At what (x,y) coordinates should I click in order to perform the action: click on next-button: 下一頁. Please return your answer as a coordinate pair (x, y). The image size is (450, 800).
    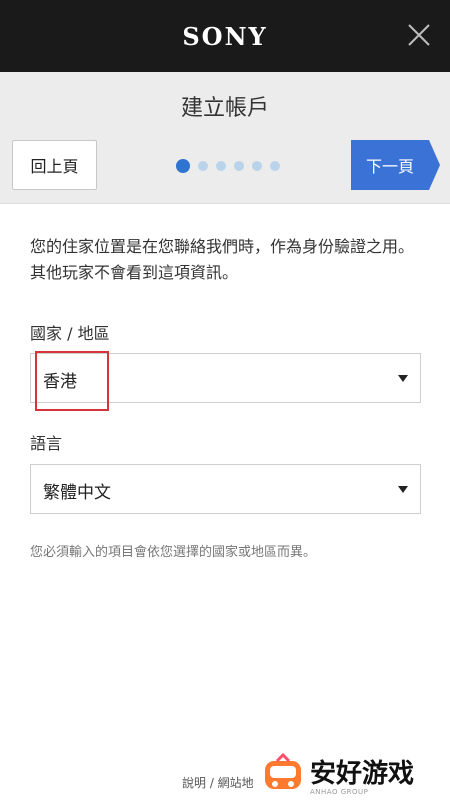
    Looking at the image, I should click on (395, 165).